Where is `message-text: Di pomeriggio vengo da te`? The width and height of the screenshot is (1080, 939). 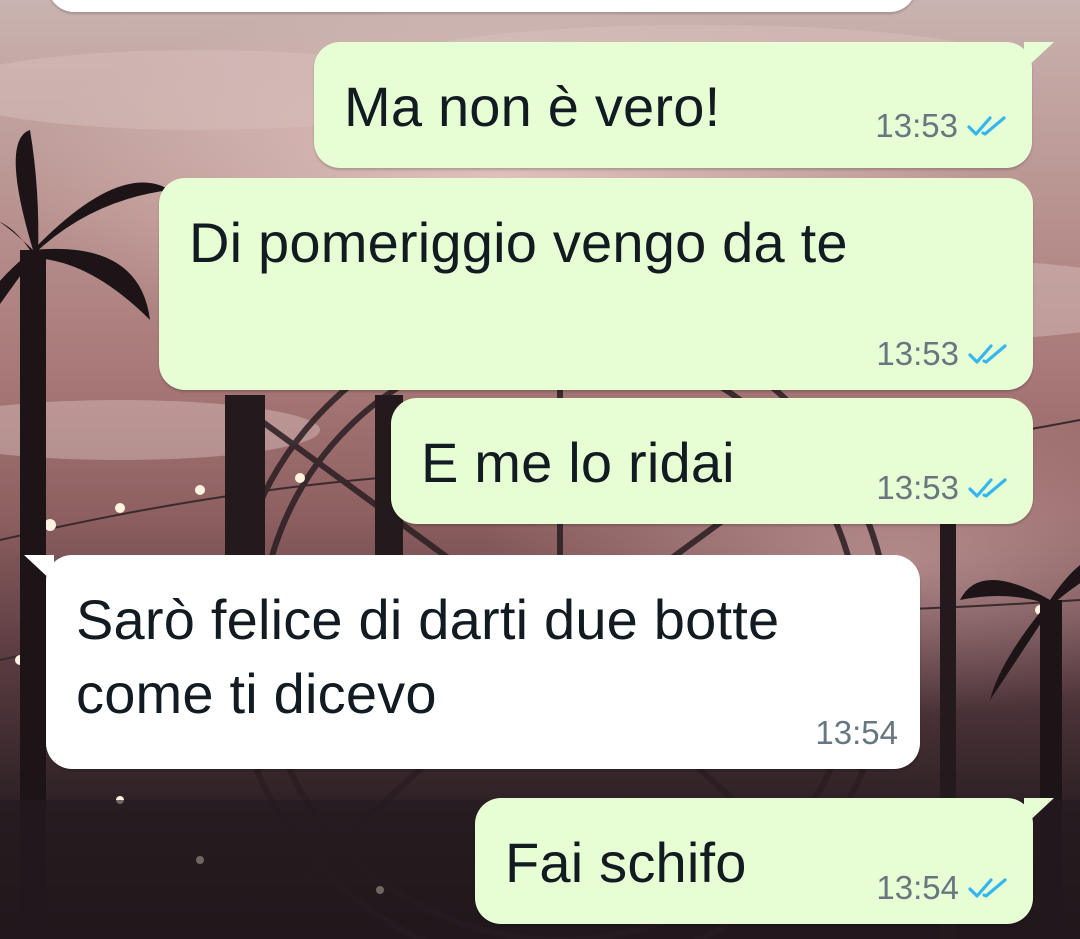 message-text: Di pomeriggio vengo da te is located at coordinates (518, 242).